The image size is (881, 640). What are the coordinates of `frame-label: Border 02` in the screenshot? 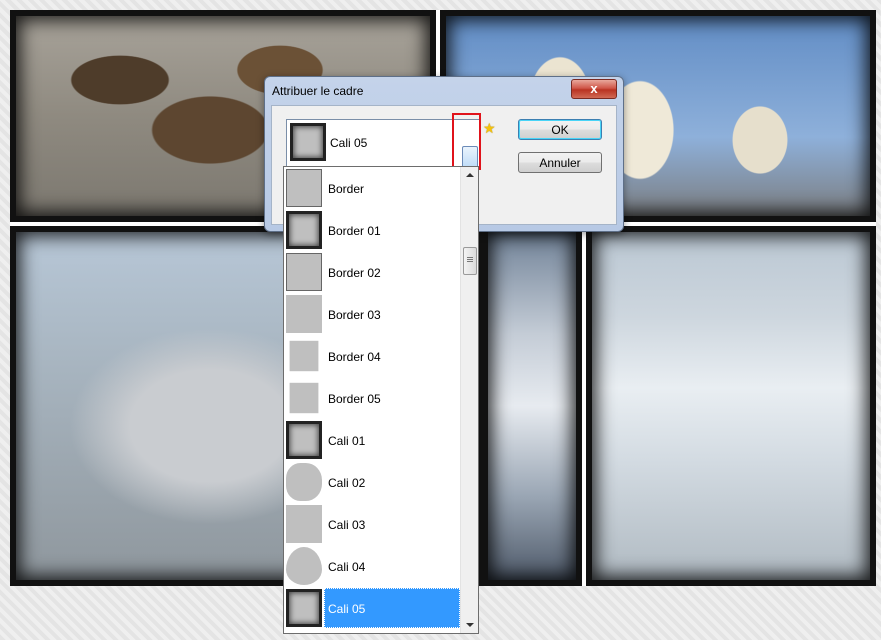 It's located at (354, 273).